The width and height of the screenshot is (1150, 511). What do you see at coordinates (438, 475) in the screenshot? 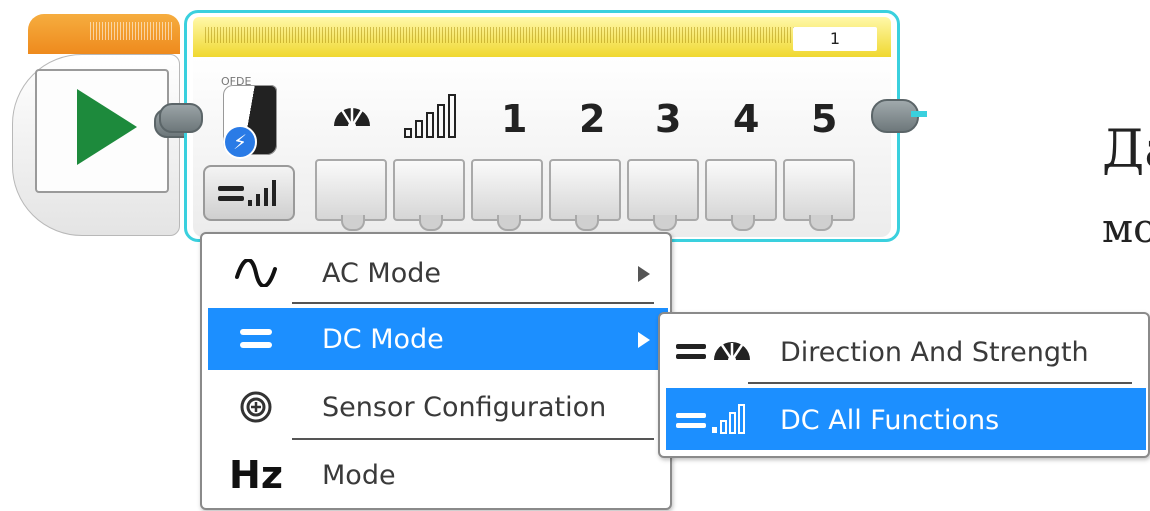
I see `menu-item-mode: Hz Mode` at bounding box center [438, 475].